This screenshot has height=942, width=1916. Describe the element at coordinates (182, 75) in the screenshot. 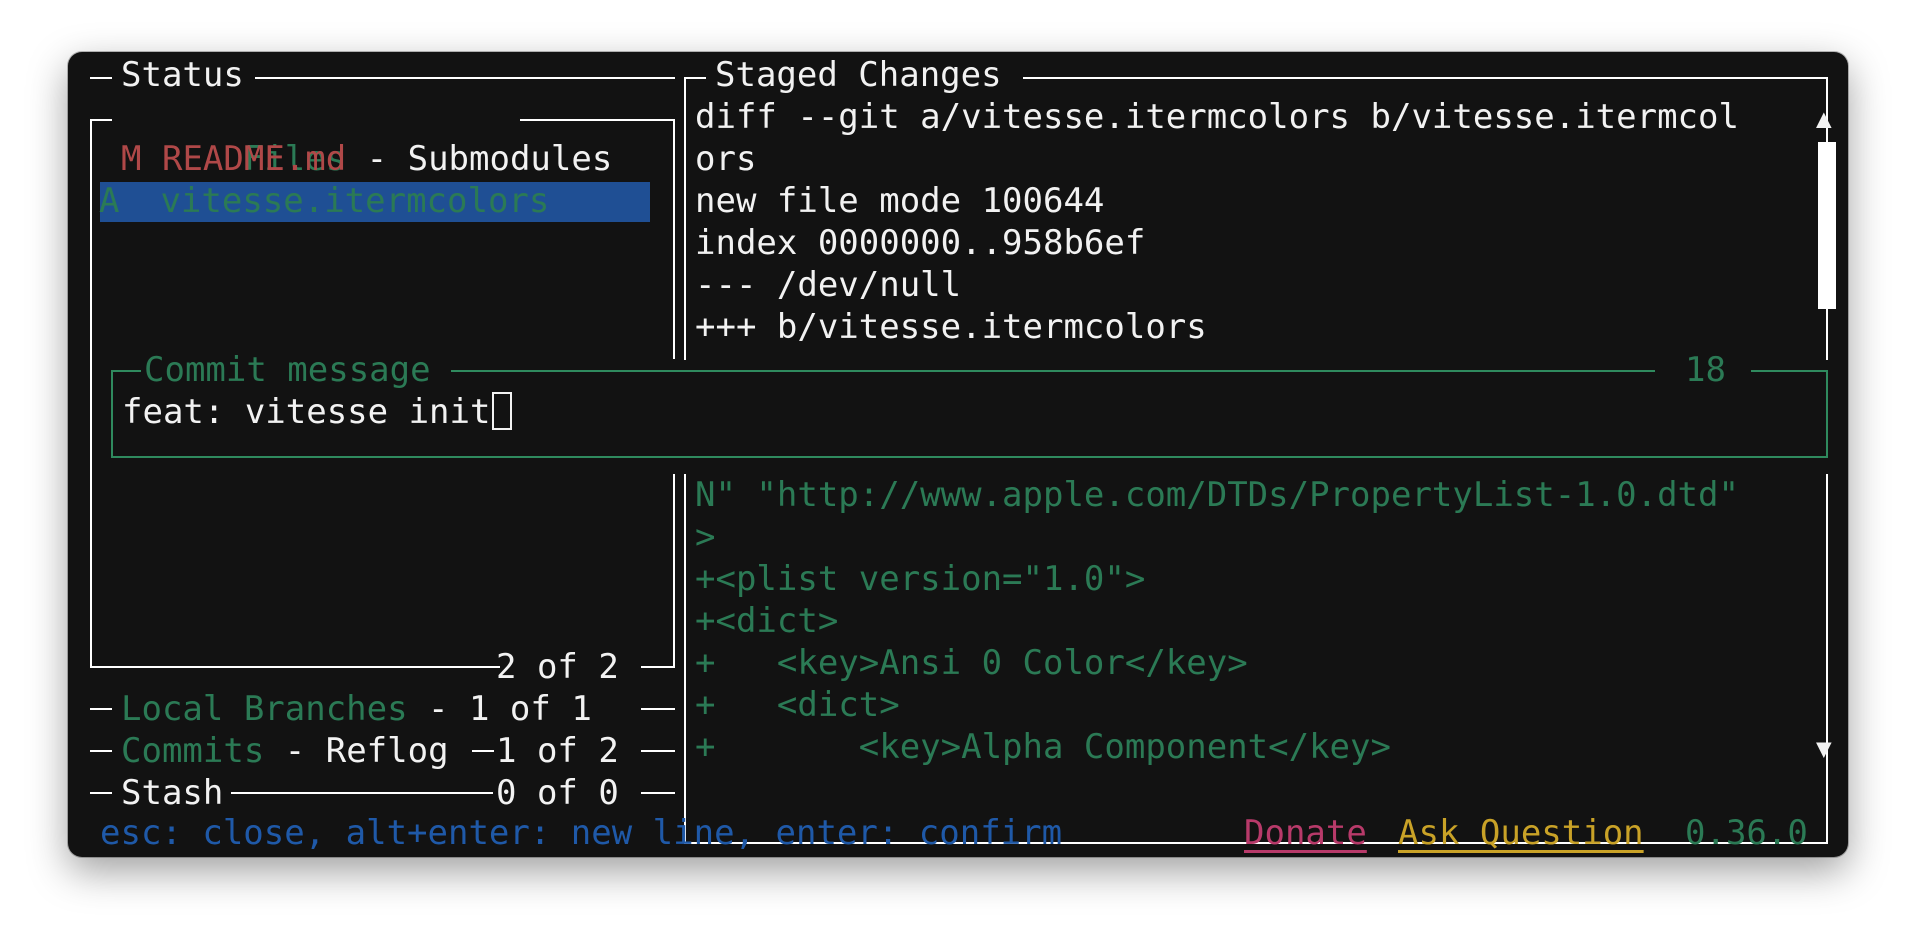

I see `status-panel-title: Status` at that location.